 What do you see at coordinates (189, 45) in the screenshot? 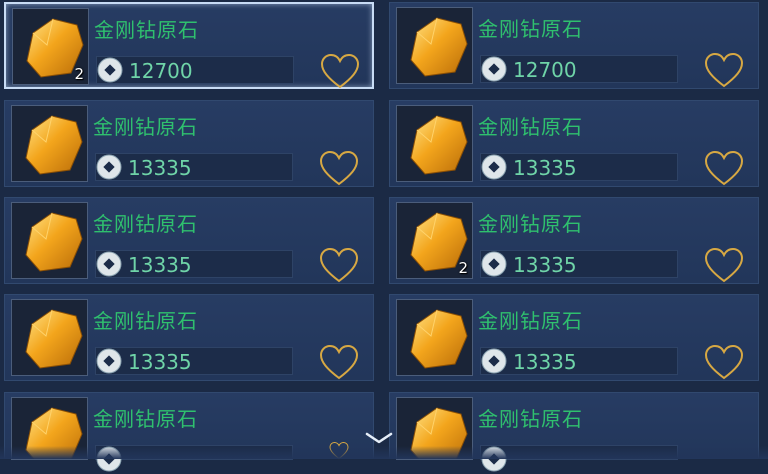
I see `item-card: 2 金刚钻原石 12700` at bounding box center [189, 45].